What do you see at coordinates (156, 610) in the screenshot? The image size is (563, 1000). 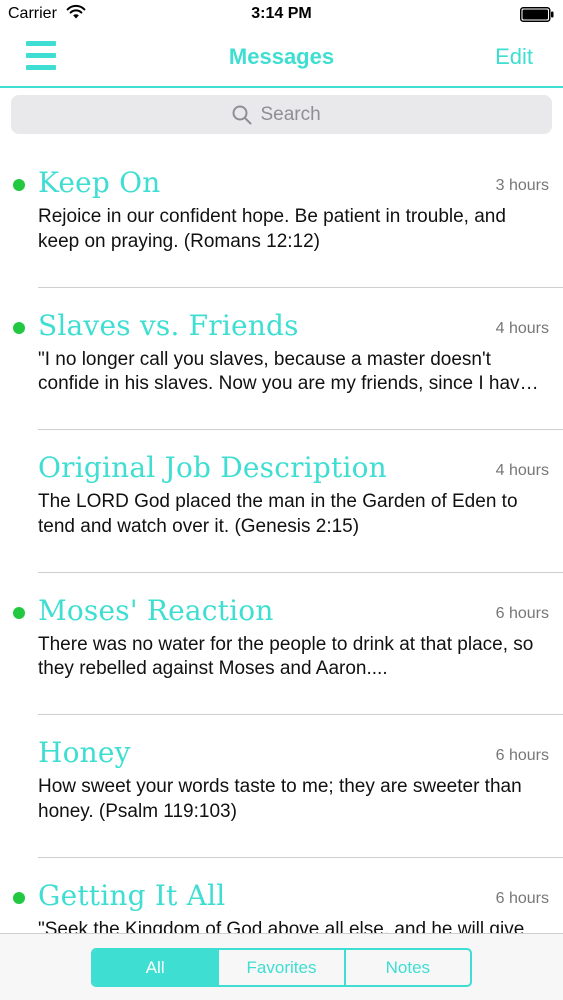 I see `message-title: Moses' Reaction` at bounding box center [156, 610].